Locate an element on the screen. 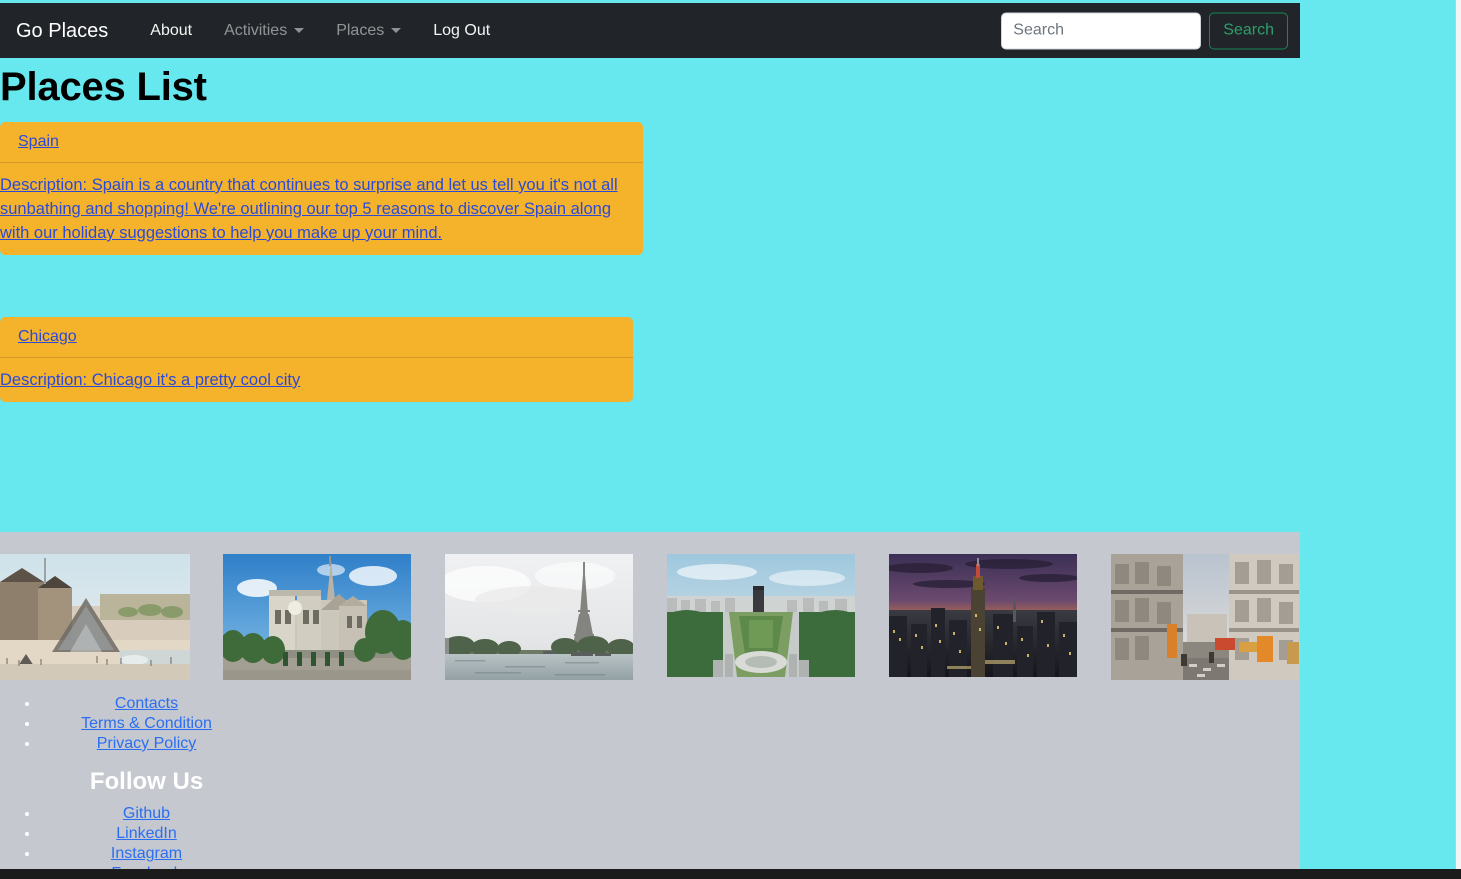 The height and width of the screenshot is (879, 1461). navbar-links: About Activities Places Log Out is located at coordinates (320, 31).